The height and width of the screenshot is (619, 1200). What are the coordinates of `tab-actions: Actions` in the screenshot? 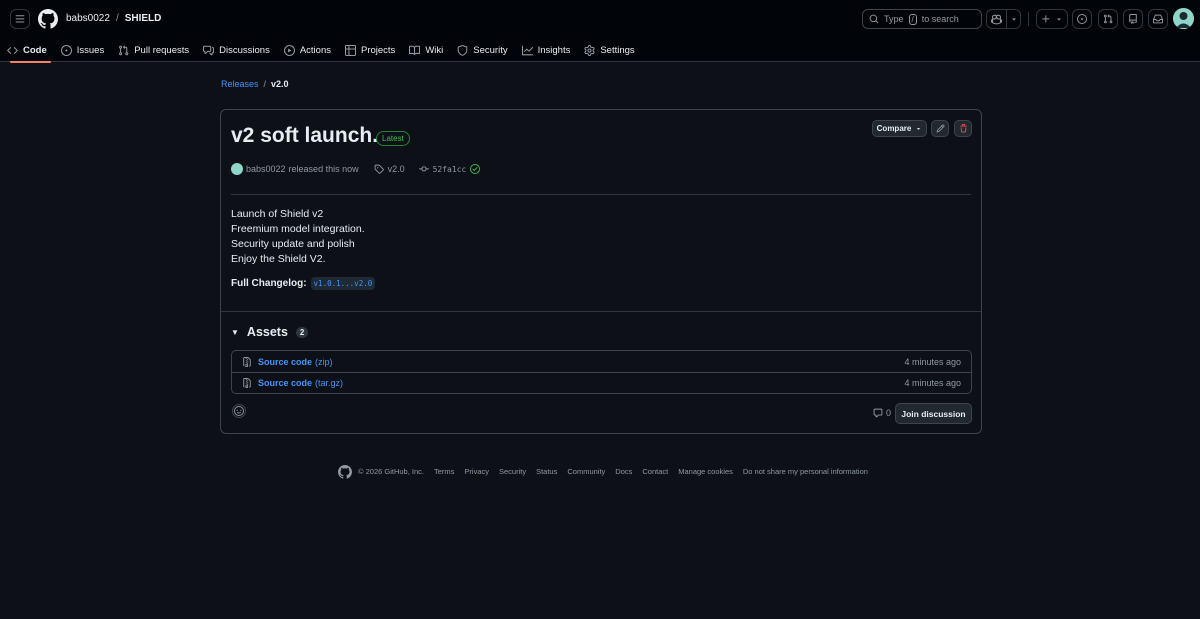 It's located at (307, 50).